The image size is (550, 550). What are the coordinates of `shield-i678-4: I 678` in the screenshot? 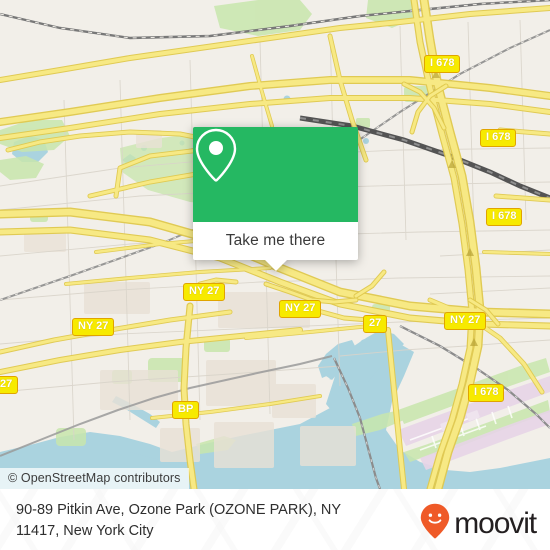 It's located at (486, 393).